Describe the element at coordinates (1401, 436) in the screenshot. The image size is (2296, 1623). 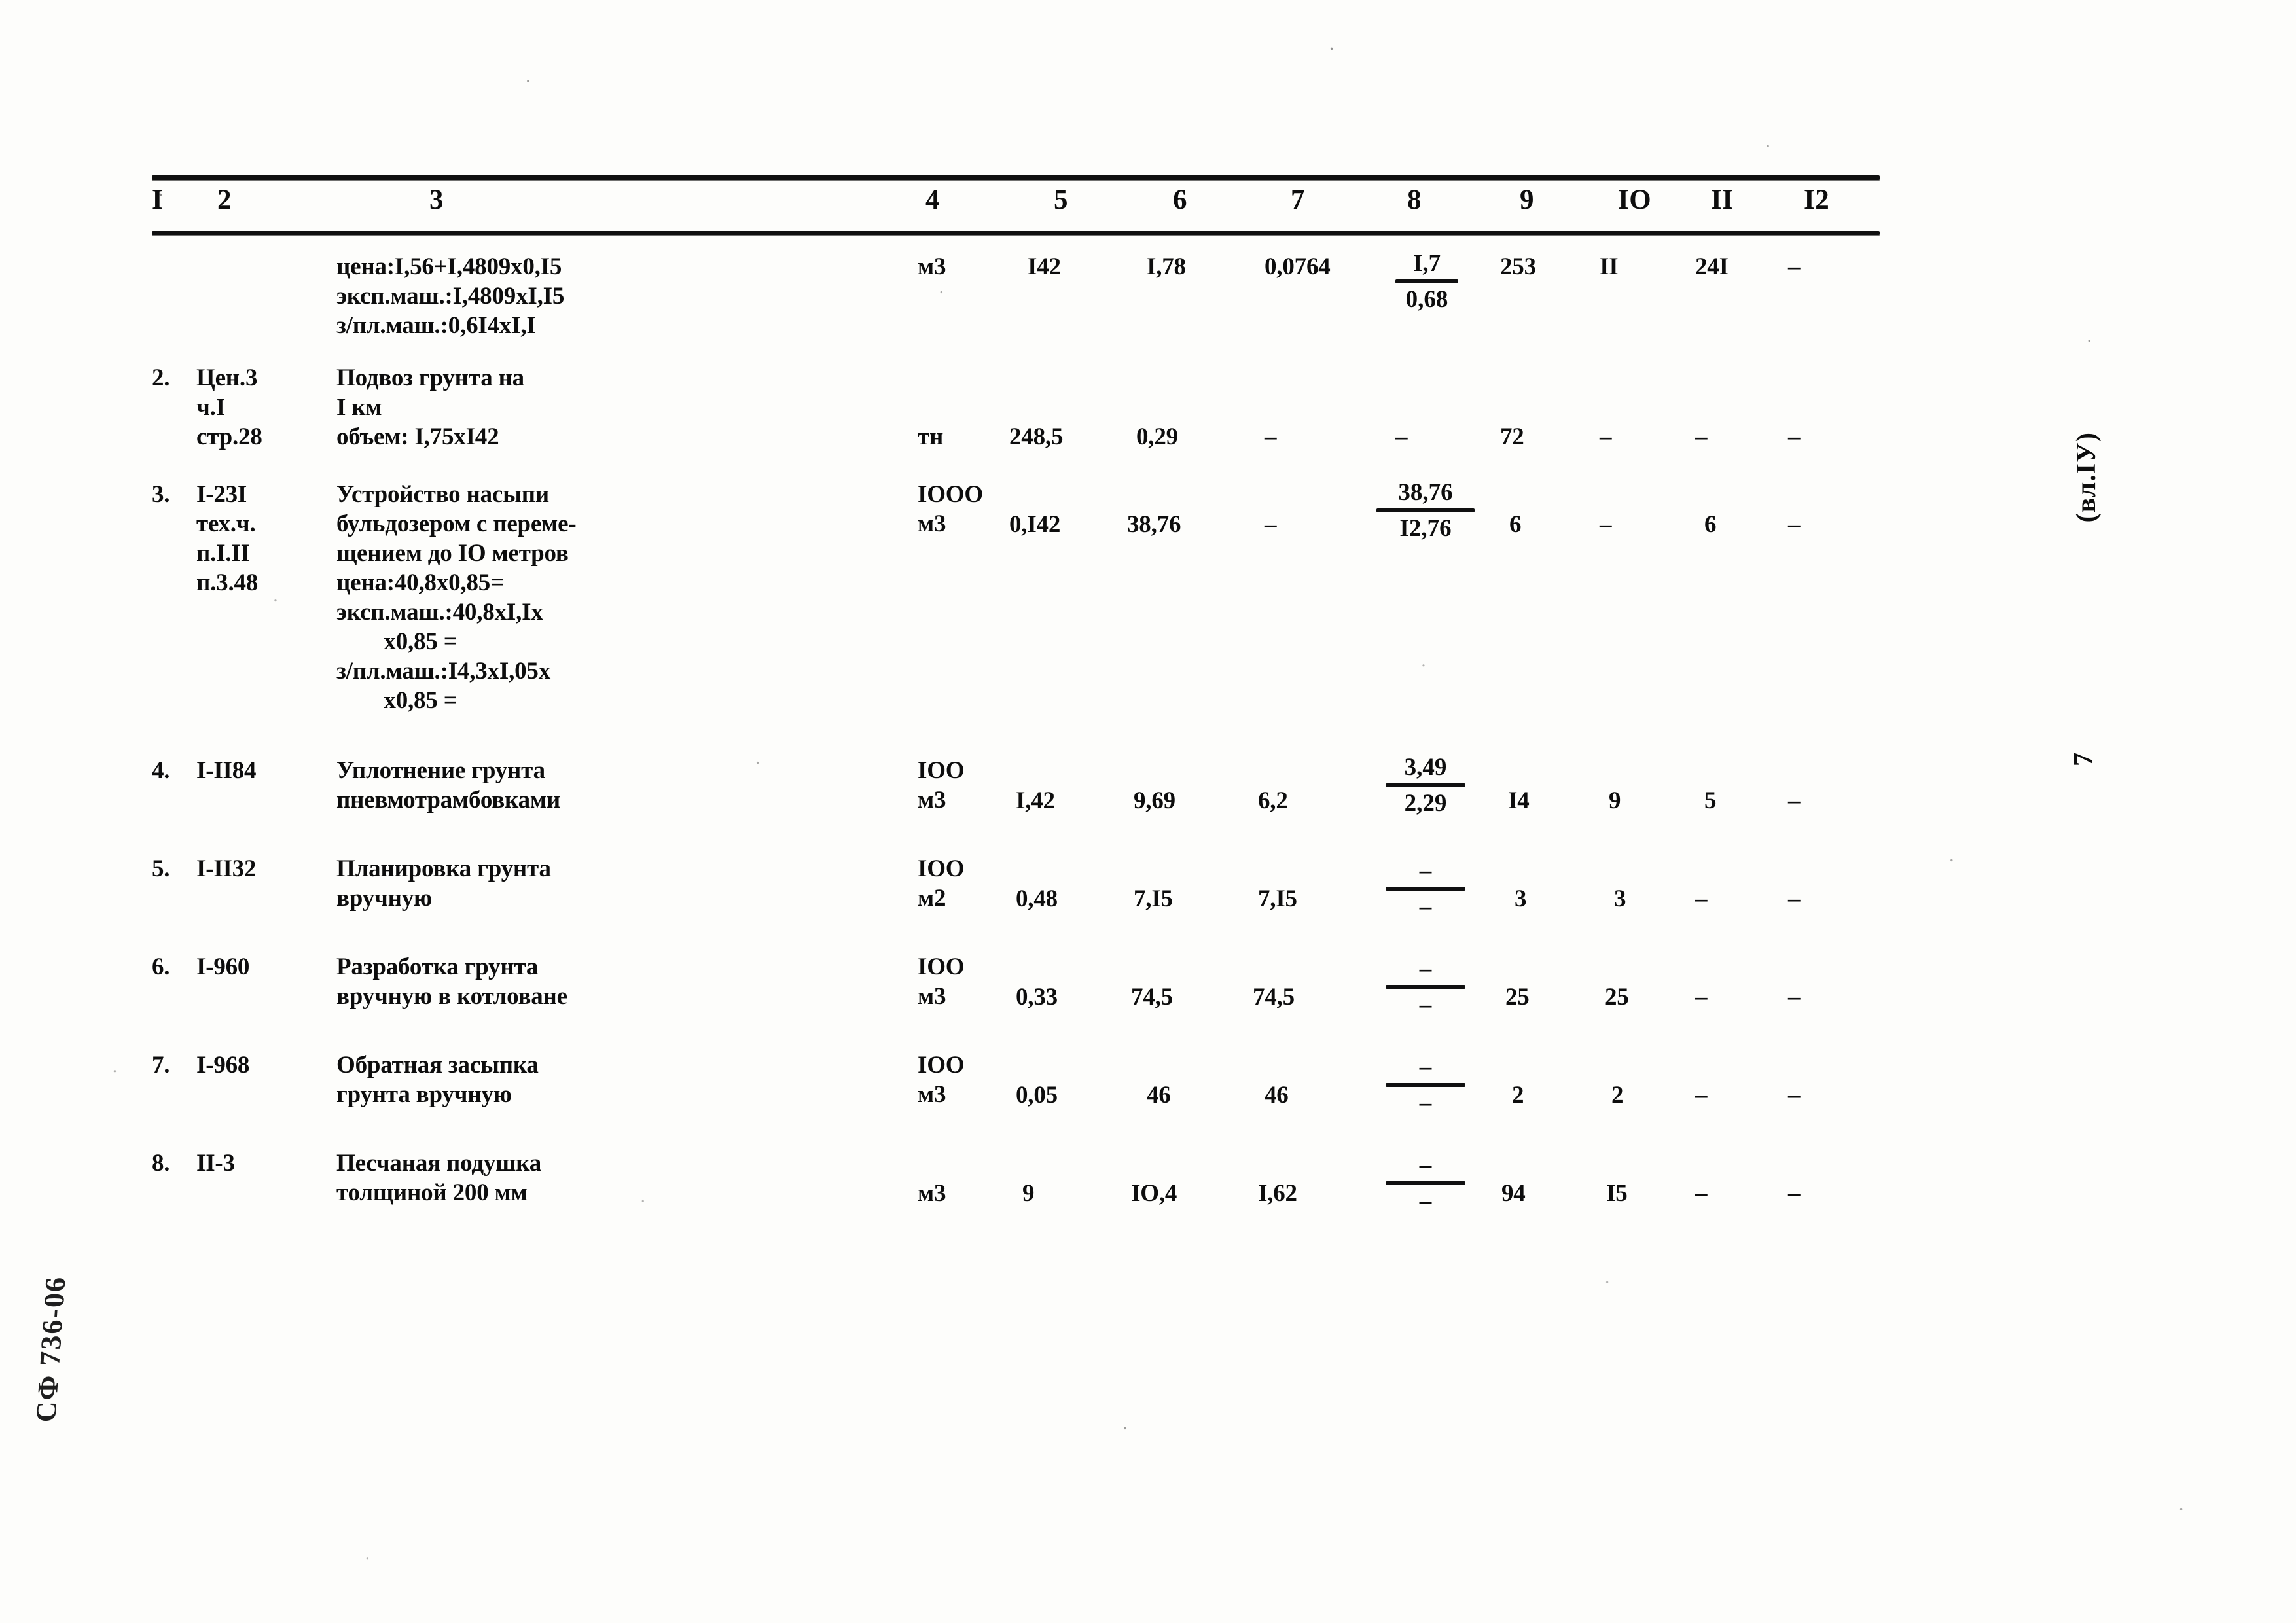
I see `row-col8: –` at that location.